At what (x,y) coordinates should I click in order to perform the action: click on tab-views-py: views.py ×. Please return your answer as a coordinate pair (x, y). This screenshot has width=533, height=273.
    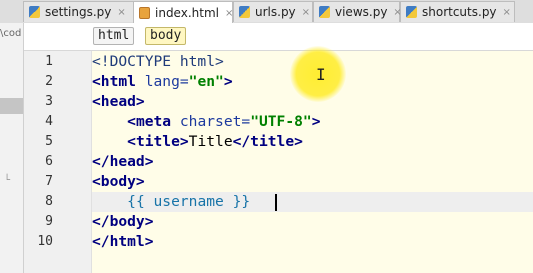
    Looking at the image, I should click on (357, 11).